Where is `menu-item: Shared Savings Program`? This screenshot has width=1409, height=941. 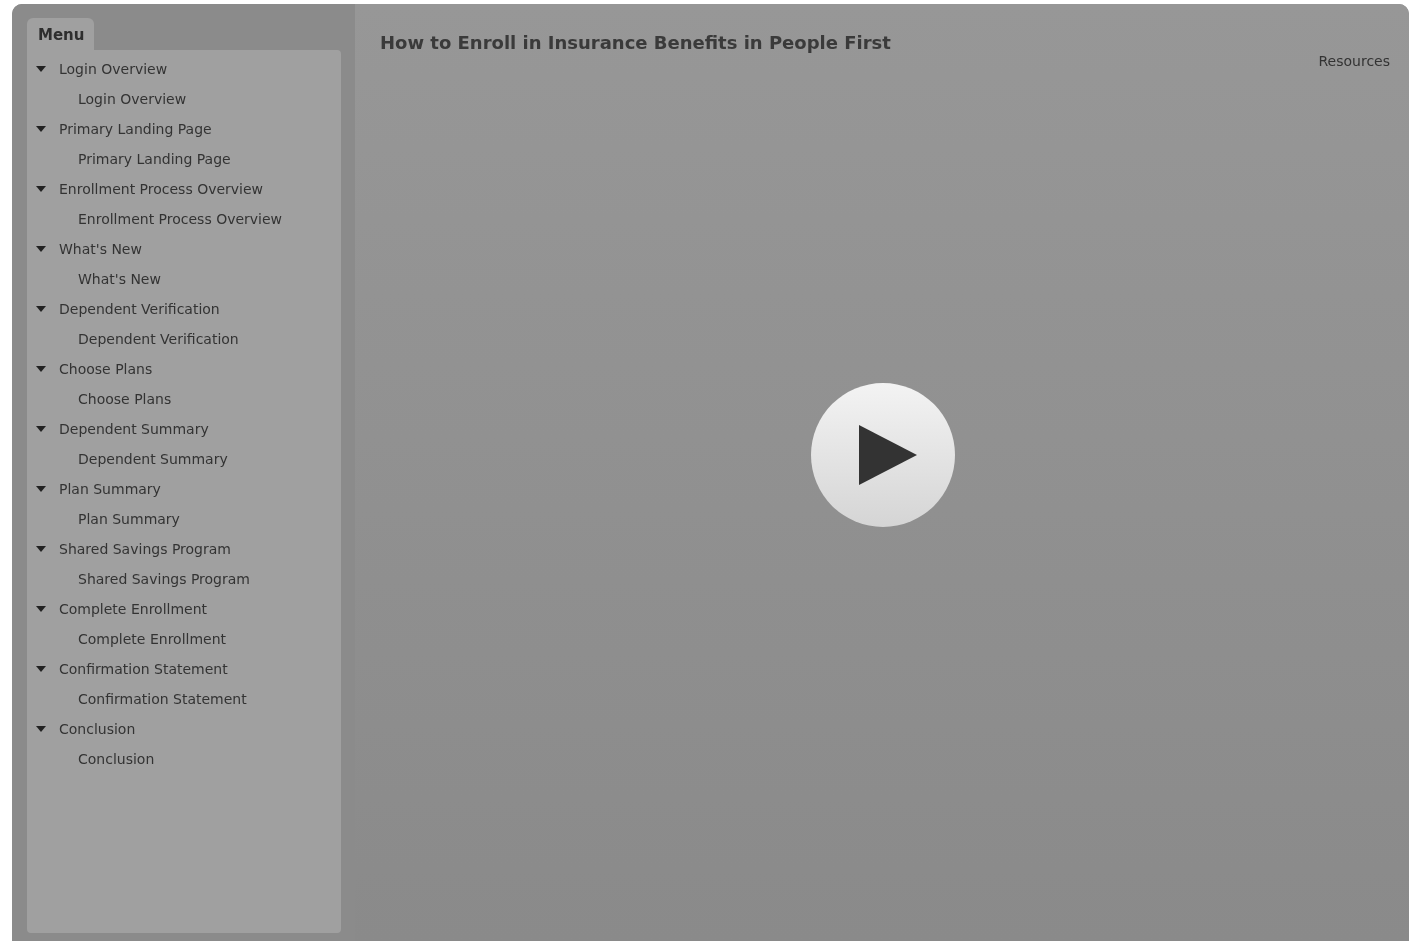 menu-item: Shared Savings Program is located at coordinates (164, 579).